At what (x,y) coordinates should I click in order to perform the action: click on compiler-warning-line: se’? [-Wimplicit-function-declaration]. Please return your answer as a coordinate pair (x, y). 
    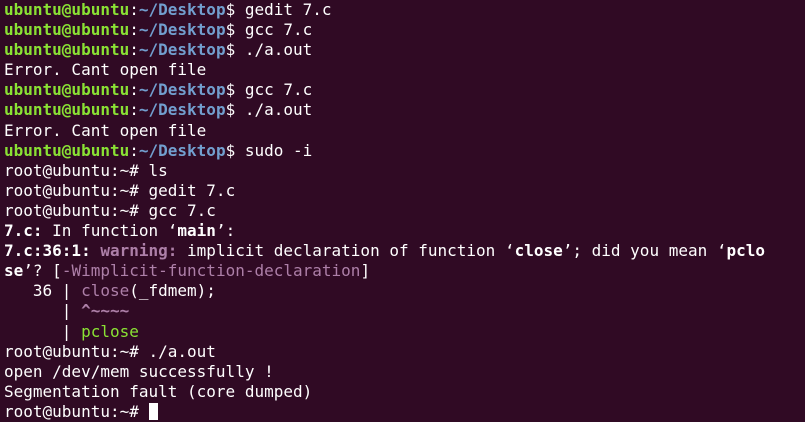
    Looking at the image, I should click on (402, 271).